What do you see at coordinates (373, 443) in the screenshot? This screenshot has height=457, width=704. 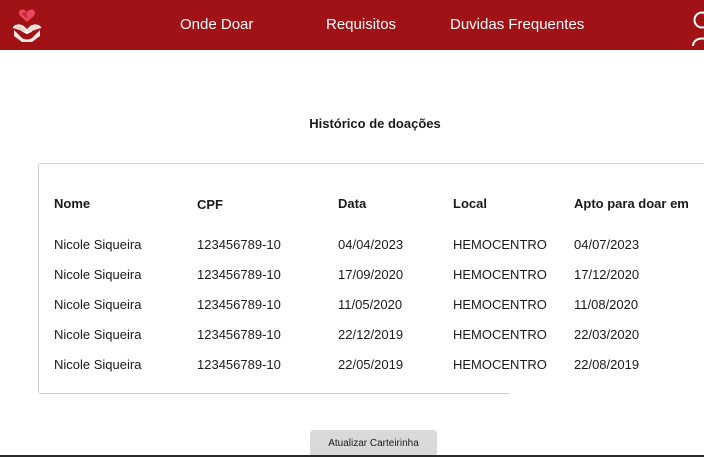 I see `update-card-button: Atualizar Carteirinha` at bounding box center [373, 443].